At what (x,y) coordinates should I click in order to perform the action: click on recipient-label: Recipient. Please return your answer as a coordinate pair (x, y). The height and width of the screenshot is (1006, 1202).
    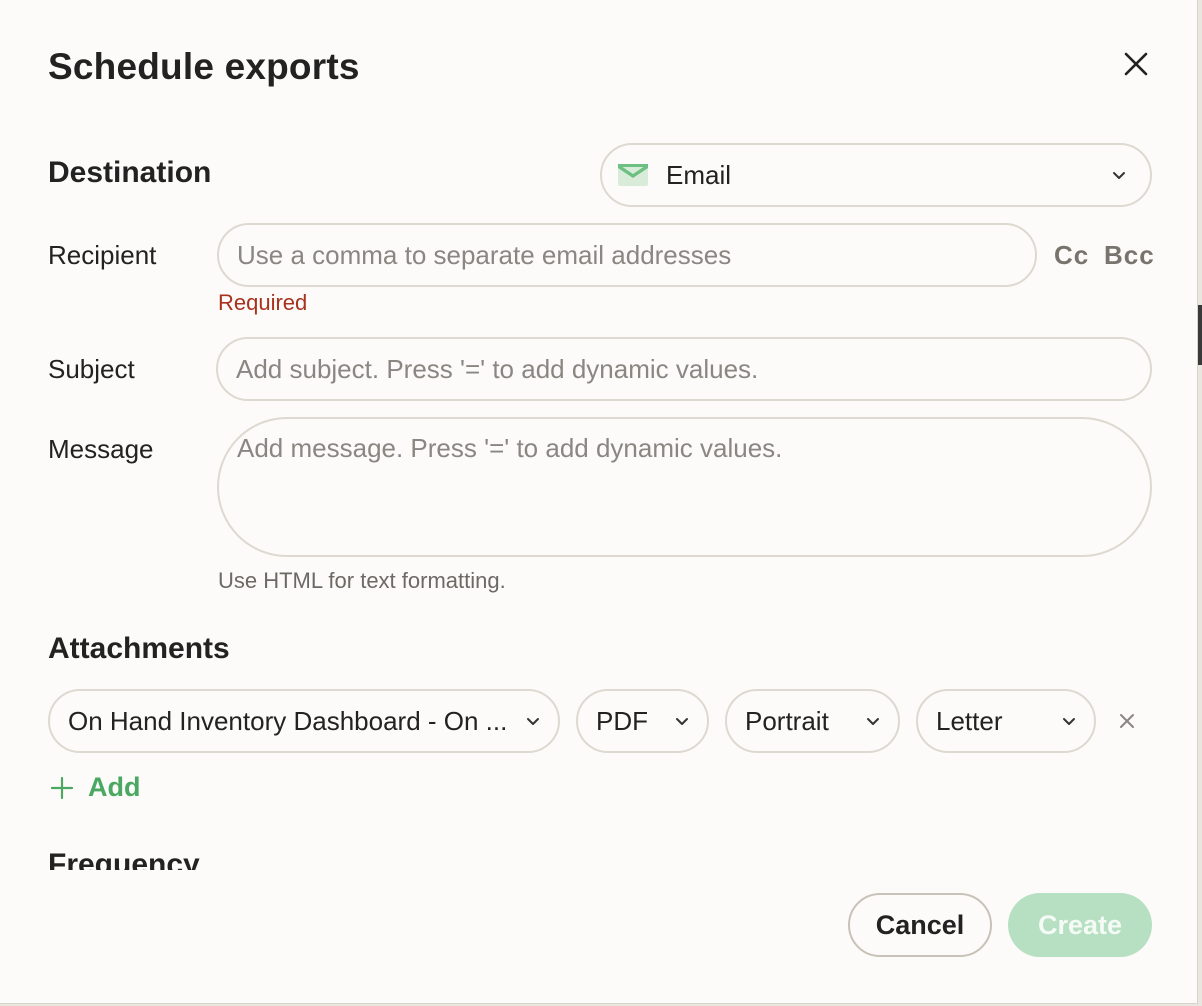
    Looking at the image, I should click on (102, 255).